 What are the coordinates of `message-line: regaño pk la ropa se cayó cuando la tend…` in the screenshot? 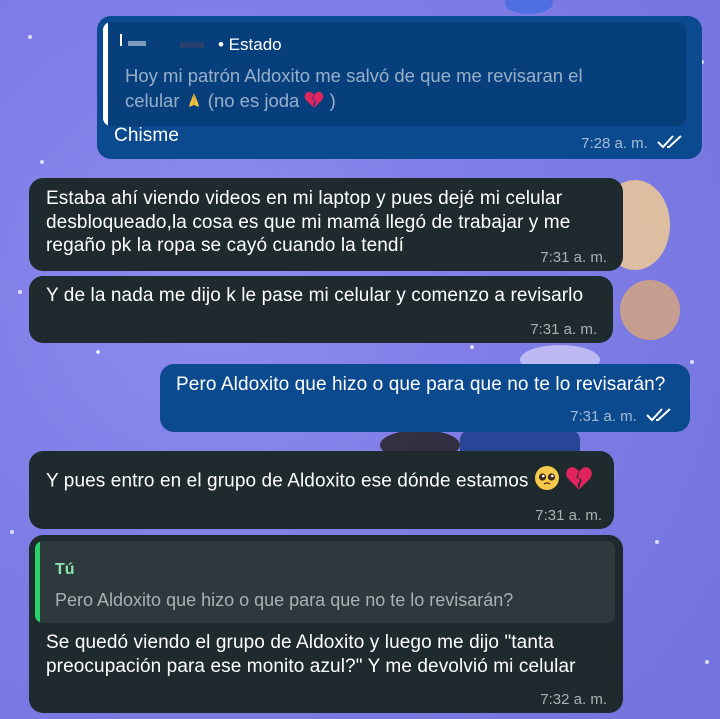 It's located at (225, 245).